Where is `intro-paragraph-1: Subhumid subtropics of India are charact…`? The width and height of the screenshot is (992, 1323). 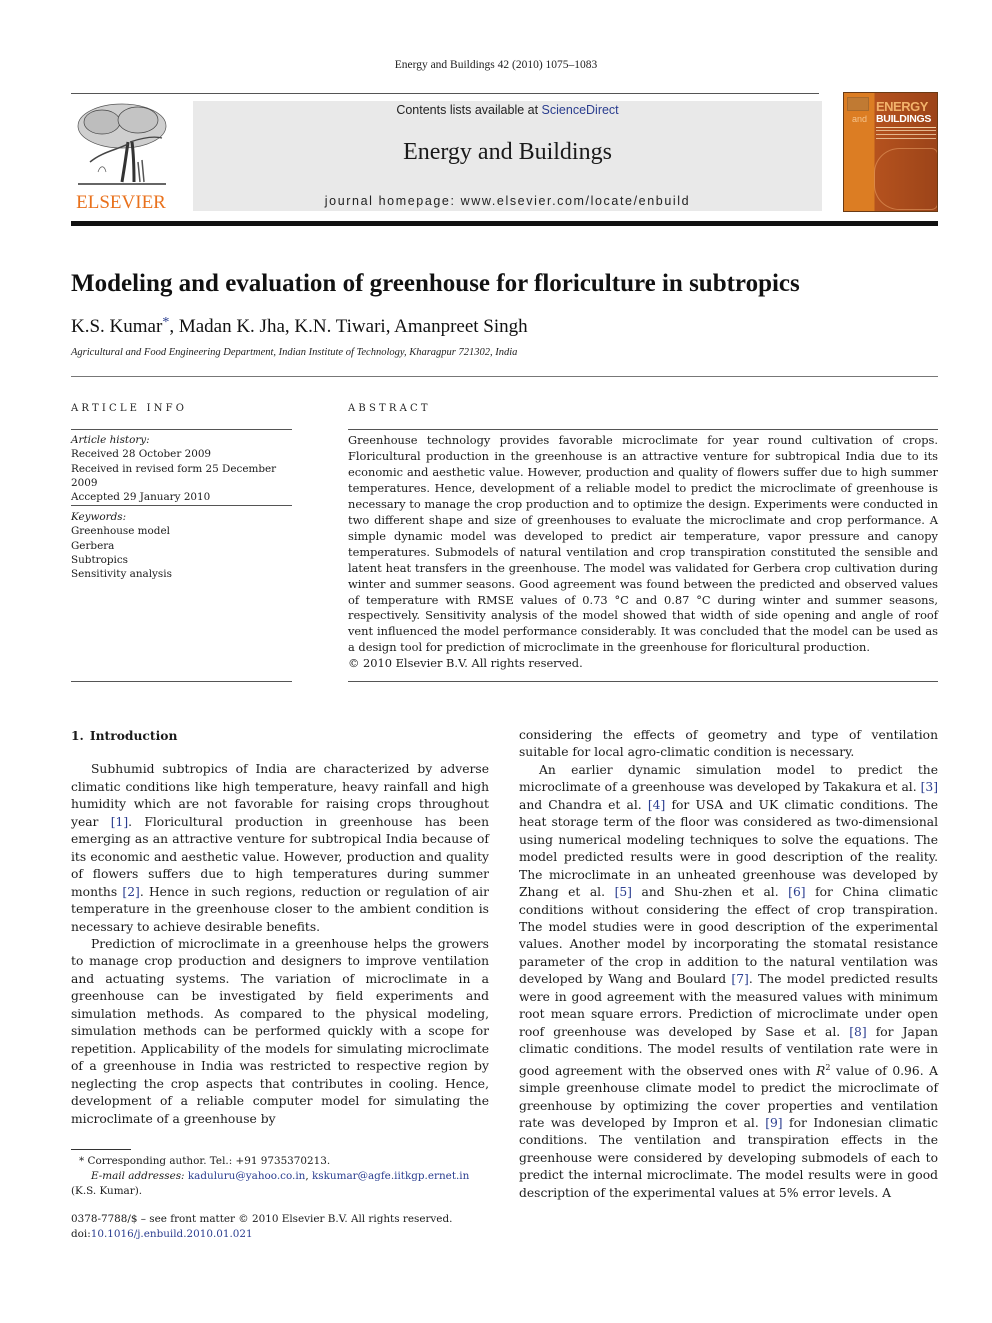
intro-paragraph-1: Subhumid subtropics of India are charact… is located at coordinates (280, 848).